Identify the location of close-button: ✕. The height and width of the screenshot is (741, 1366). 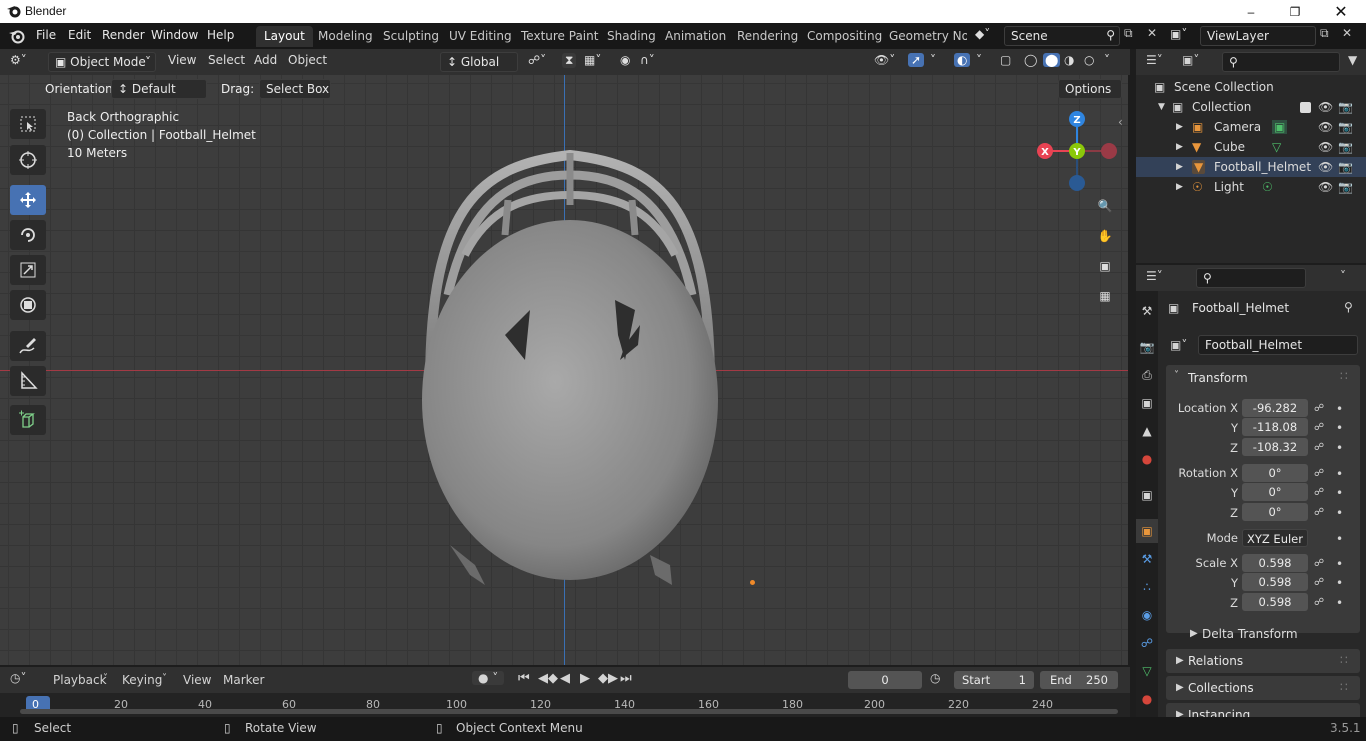
(1341, 11).